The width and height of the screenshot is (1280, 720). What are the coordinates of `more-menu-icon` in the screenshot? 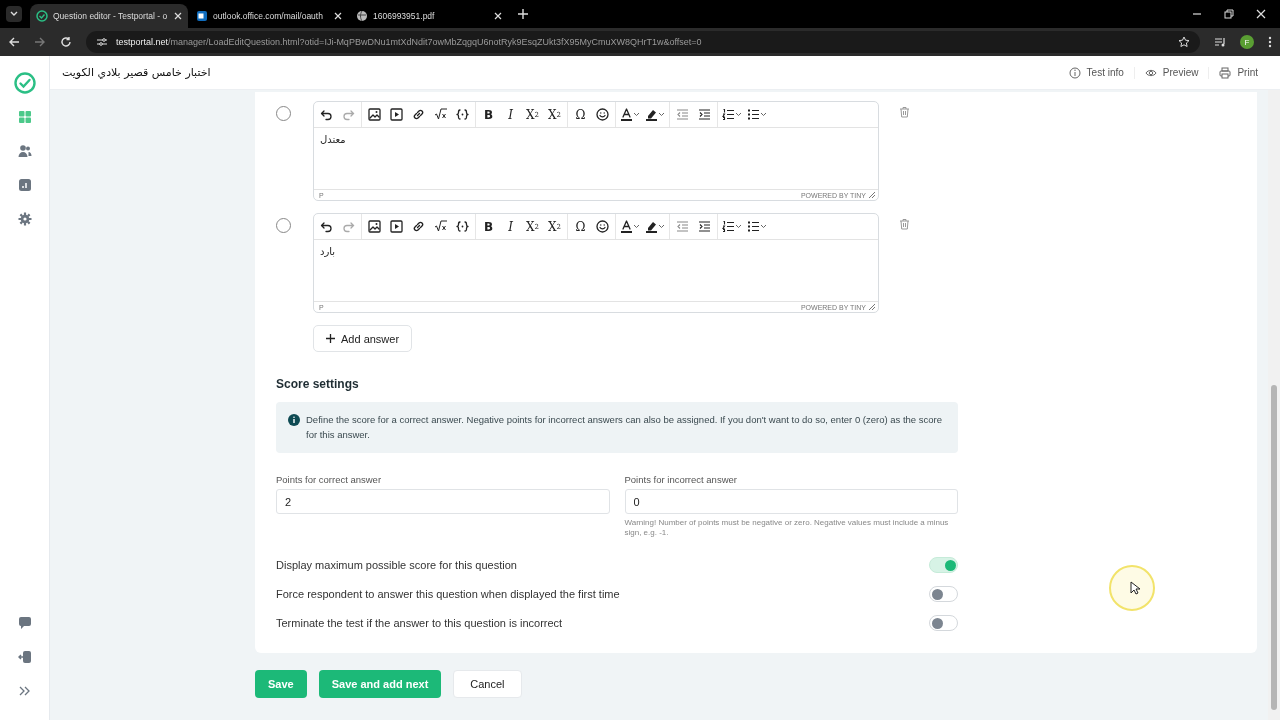 It's located at (1270, 42).